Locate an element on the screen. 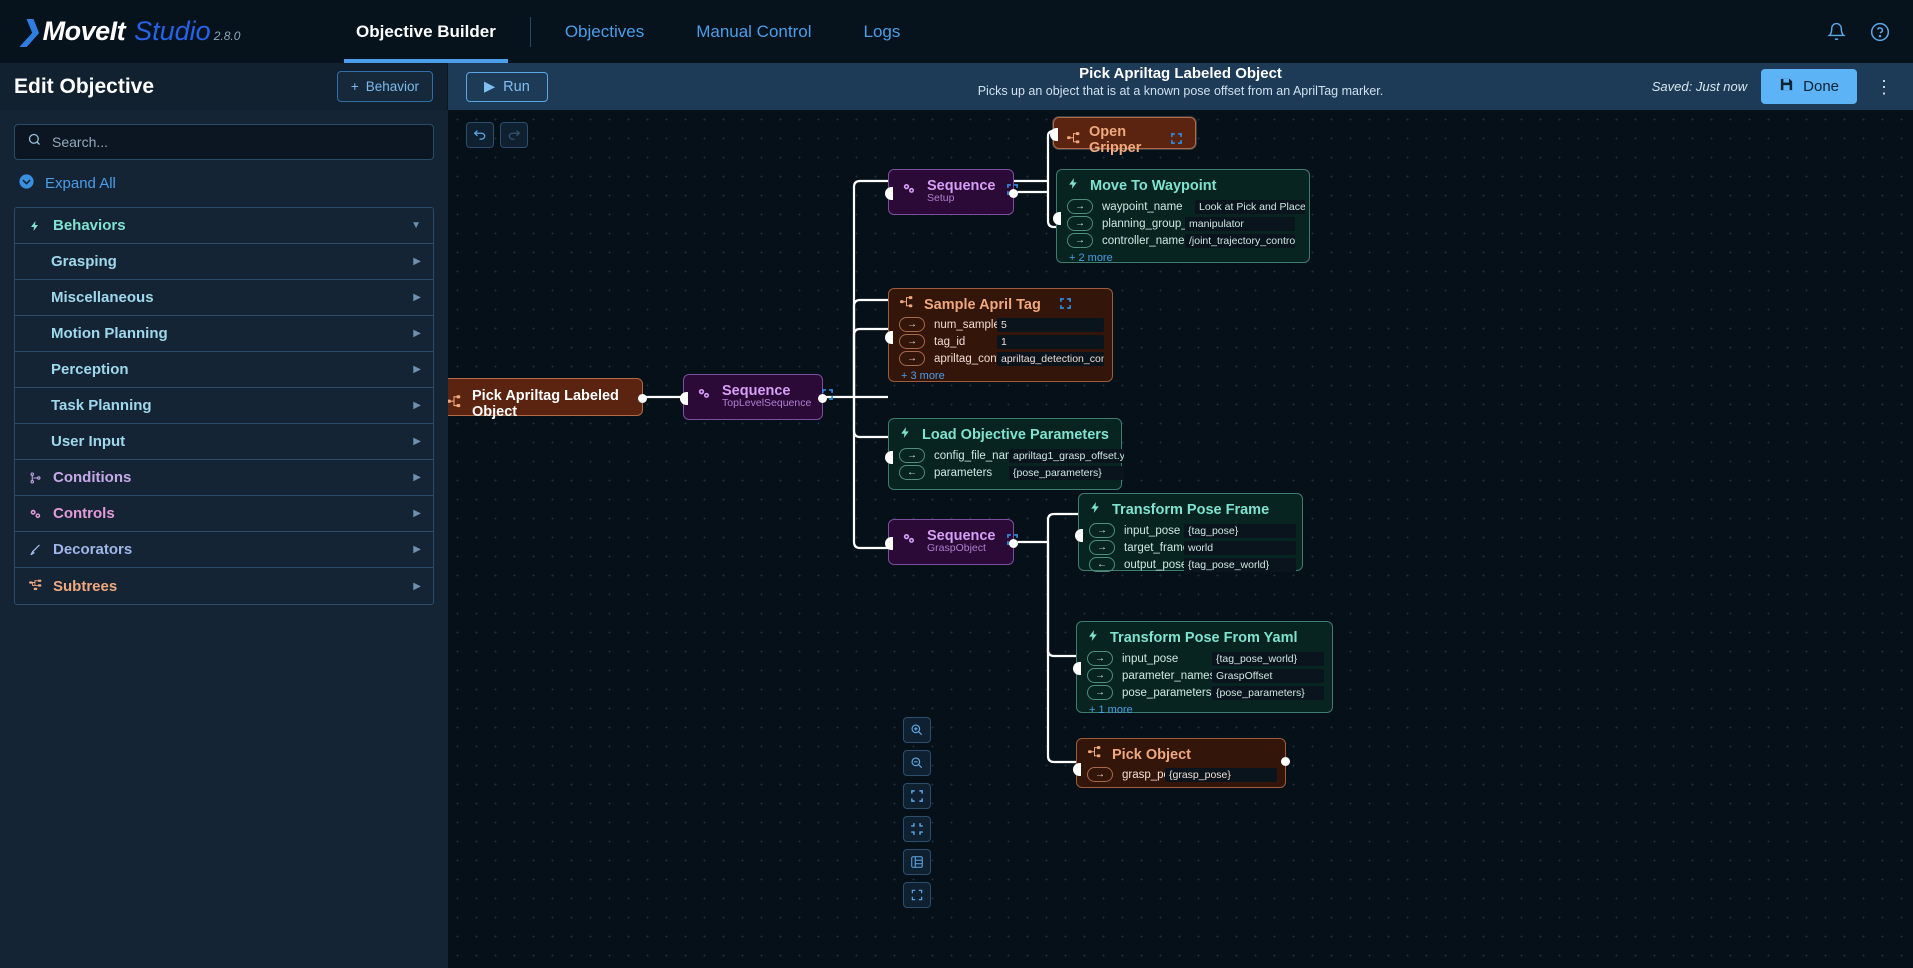 The image size is (1913, 968). tab-objective-builder: Objective Builder is located at coordinates (426, 31).